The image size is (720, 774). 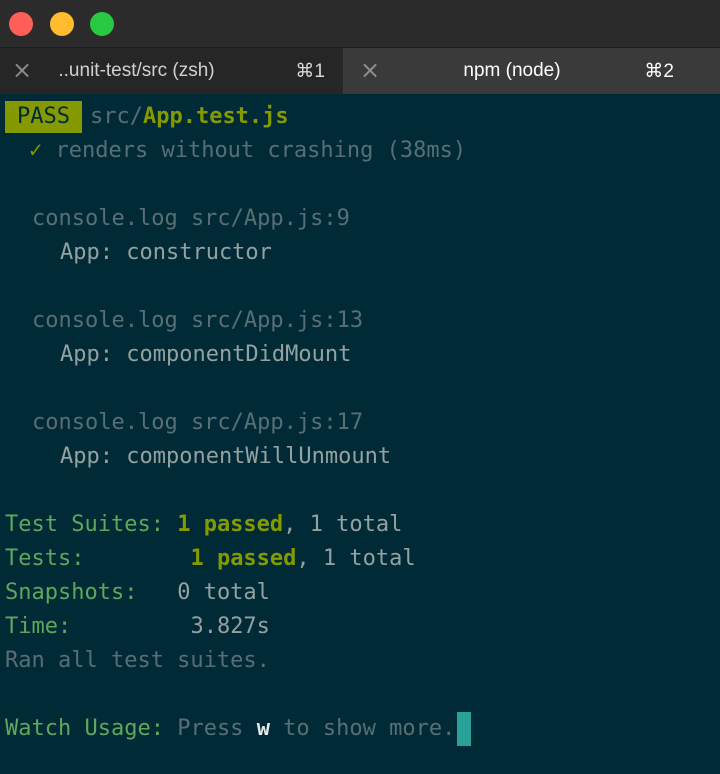 I want to click on minimize-window-button, so click(x=62, y=24).